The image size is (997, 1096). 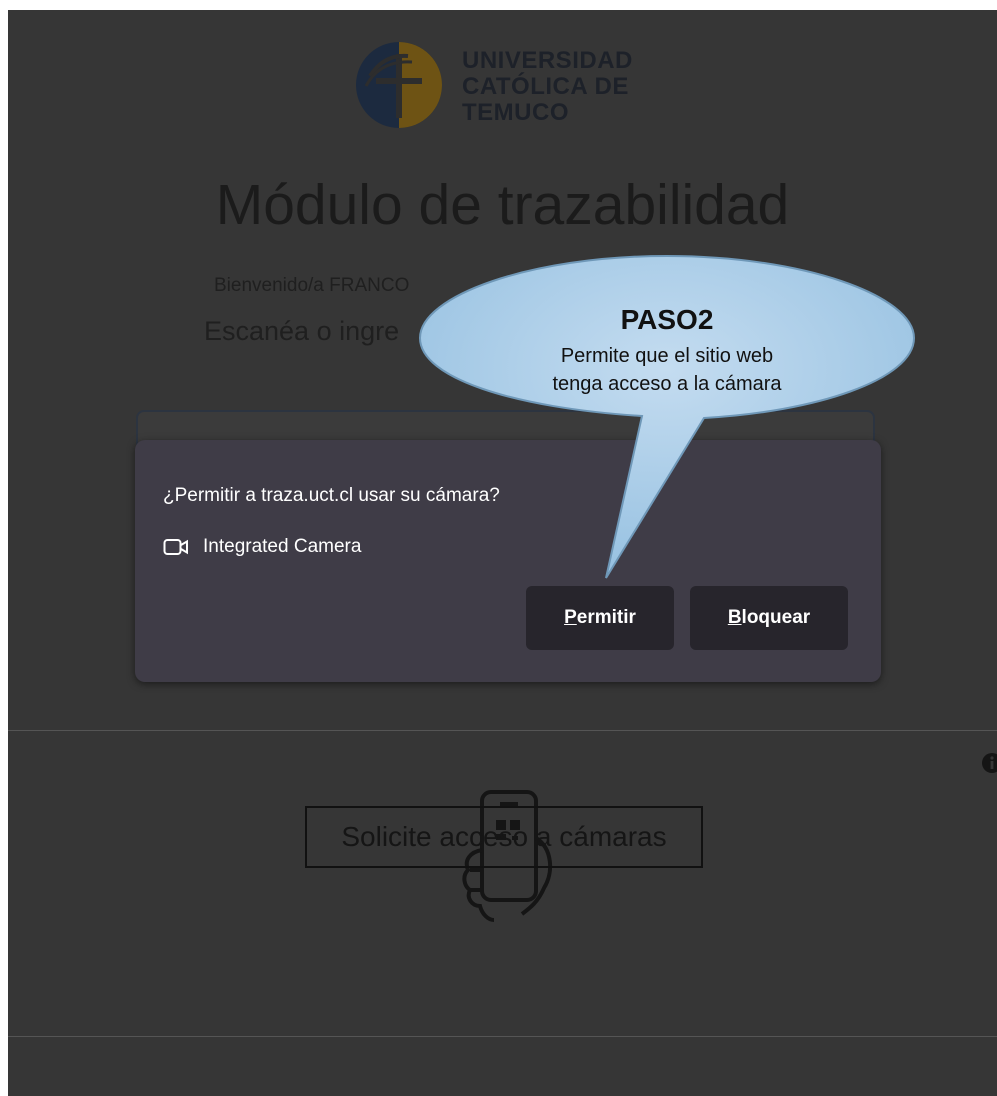 What do you see at coordinates (667, 319) in the screenshot?
I see `callout-title: PASO2` at bounding box center [667, 319].